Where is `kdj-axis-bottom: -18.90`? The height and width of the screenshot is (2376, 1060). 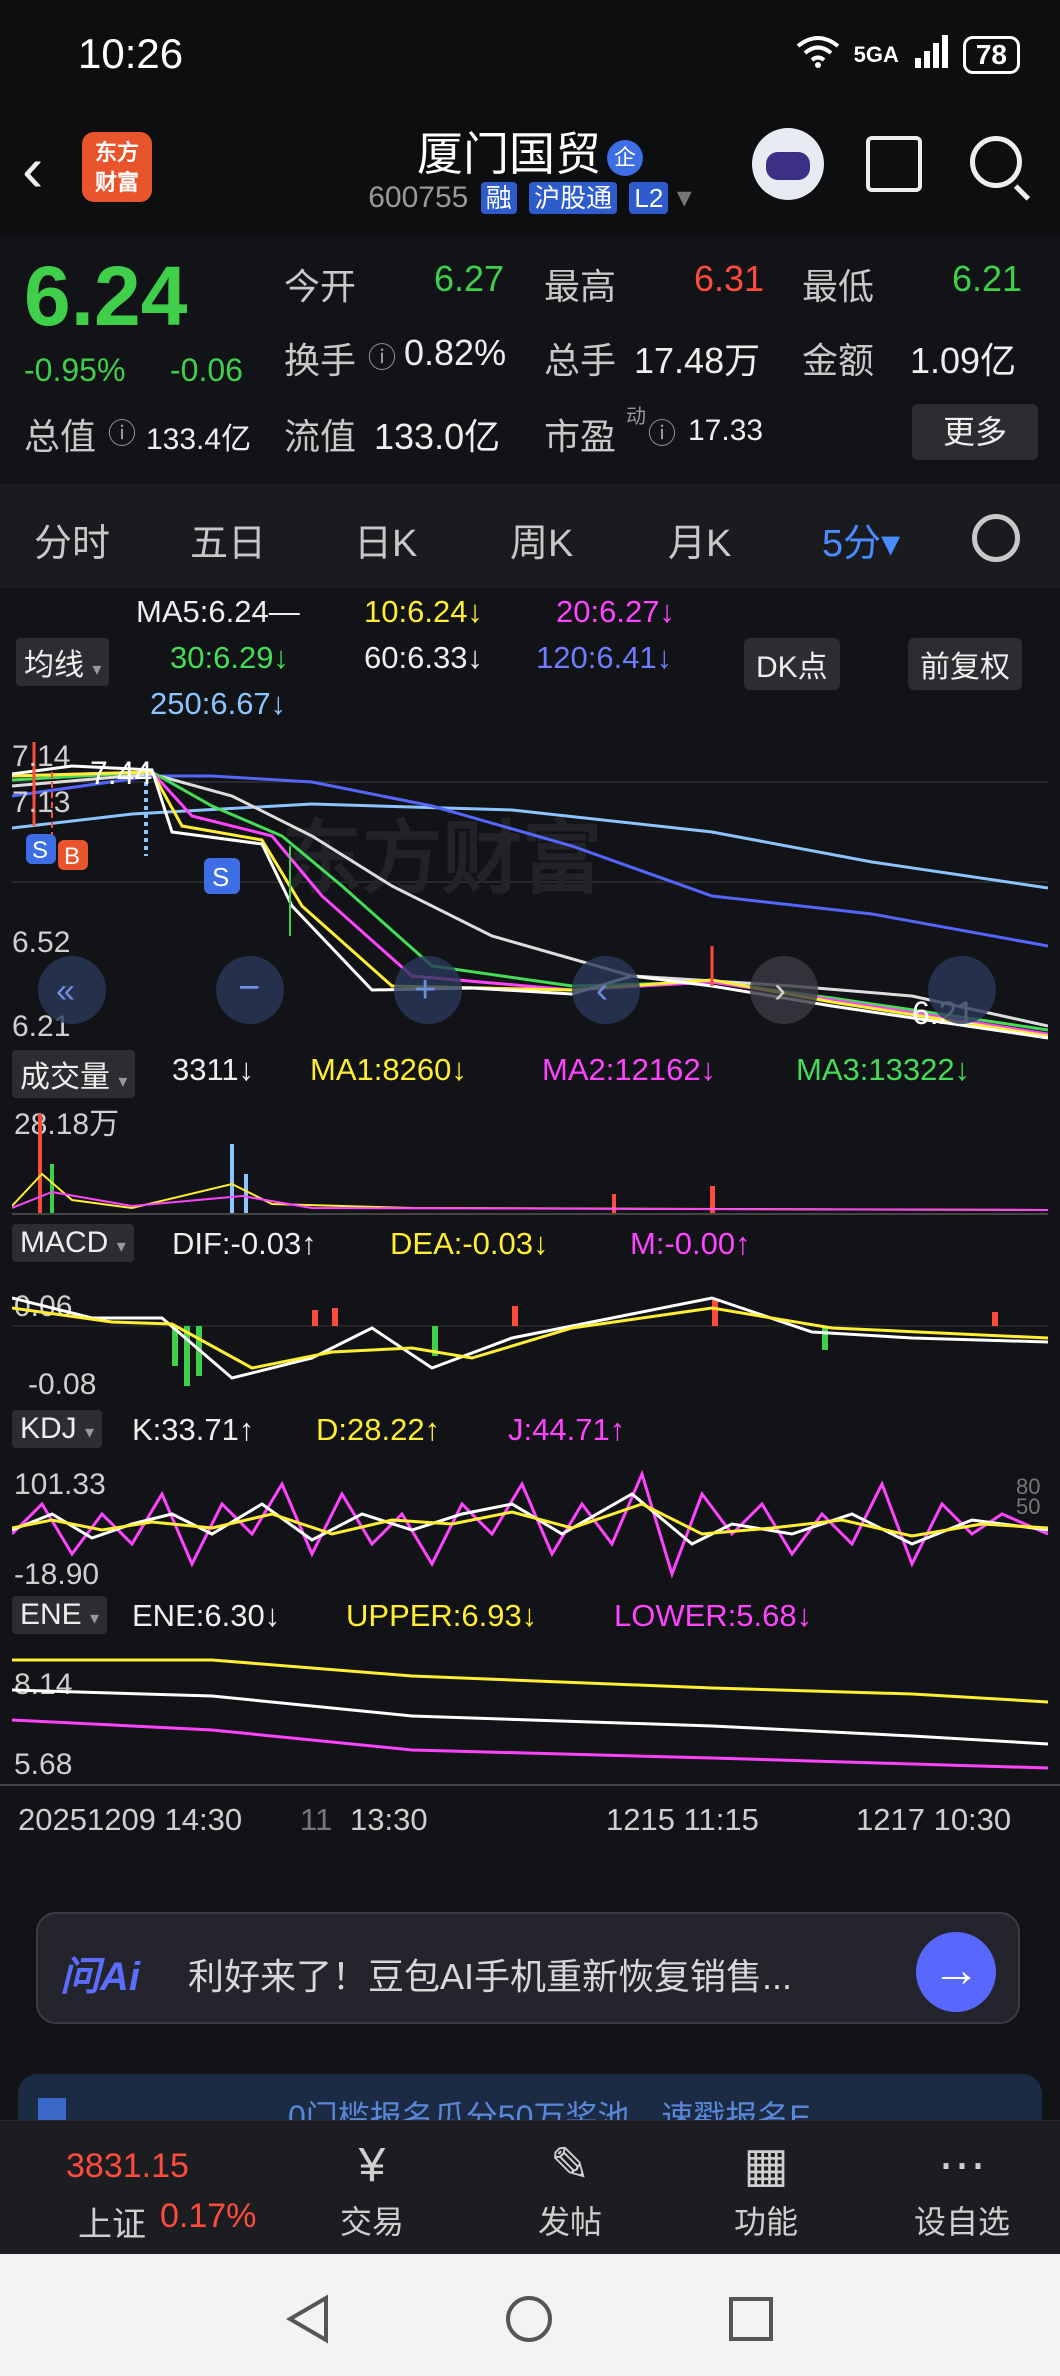 kdj-axis-bottom: -18.90 is located at coordinates (56, 1573).